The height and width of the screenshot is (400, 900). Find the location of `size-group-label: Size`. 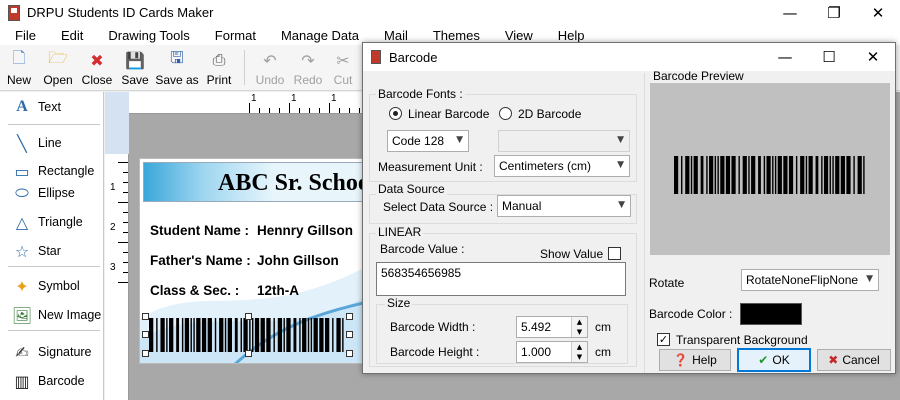

size-group-label: Size is located at coordinates (399, 303).